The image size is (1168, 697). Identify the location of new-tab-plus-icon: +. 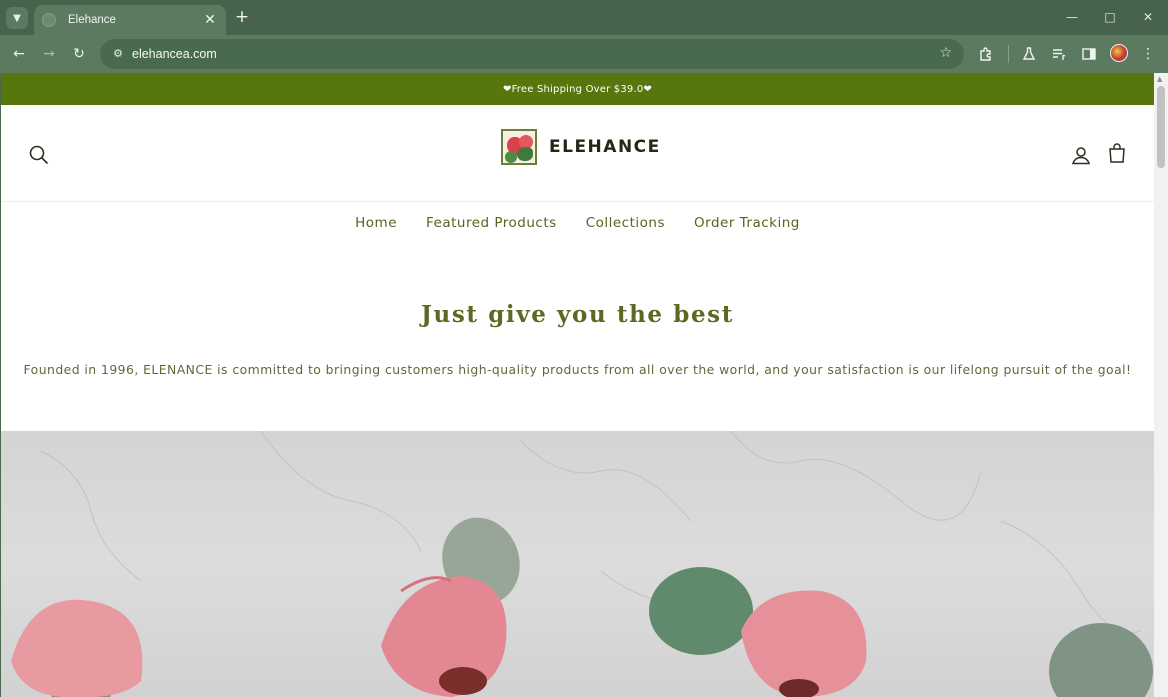
(242, 17).